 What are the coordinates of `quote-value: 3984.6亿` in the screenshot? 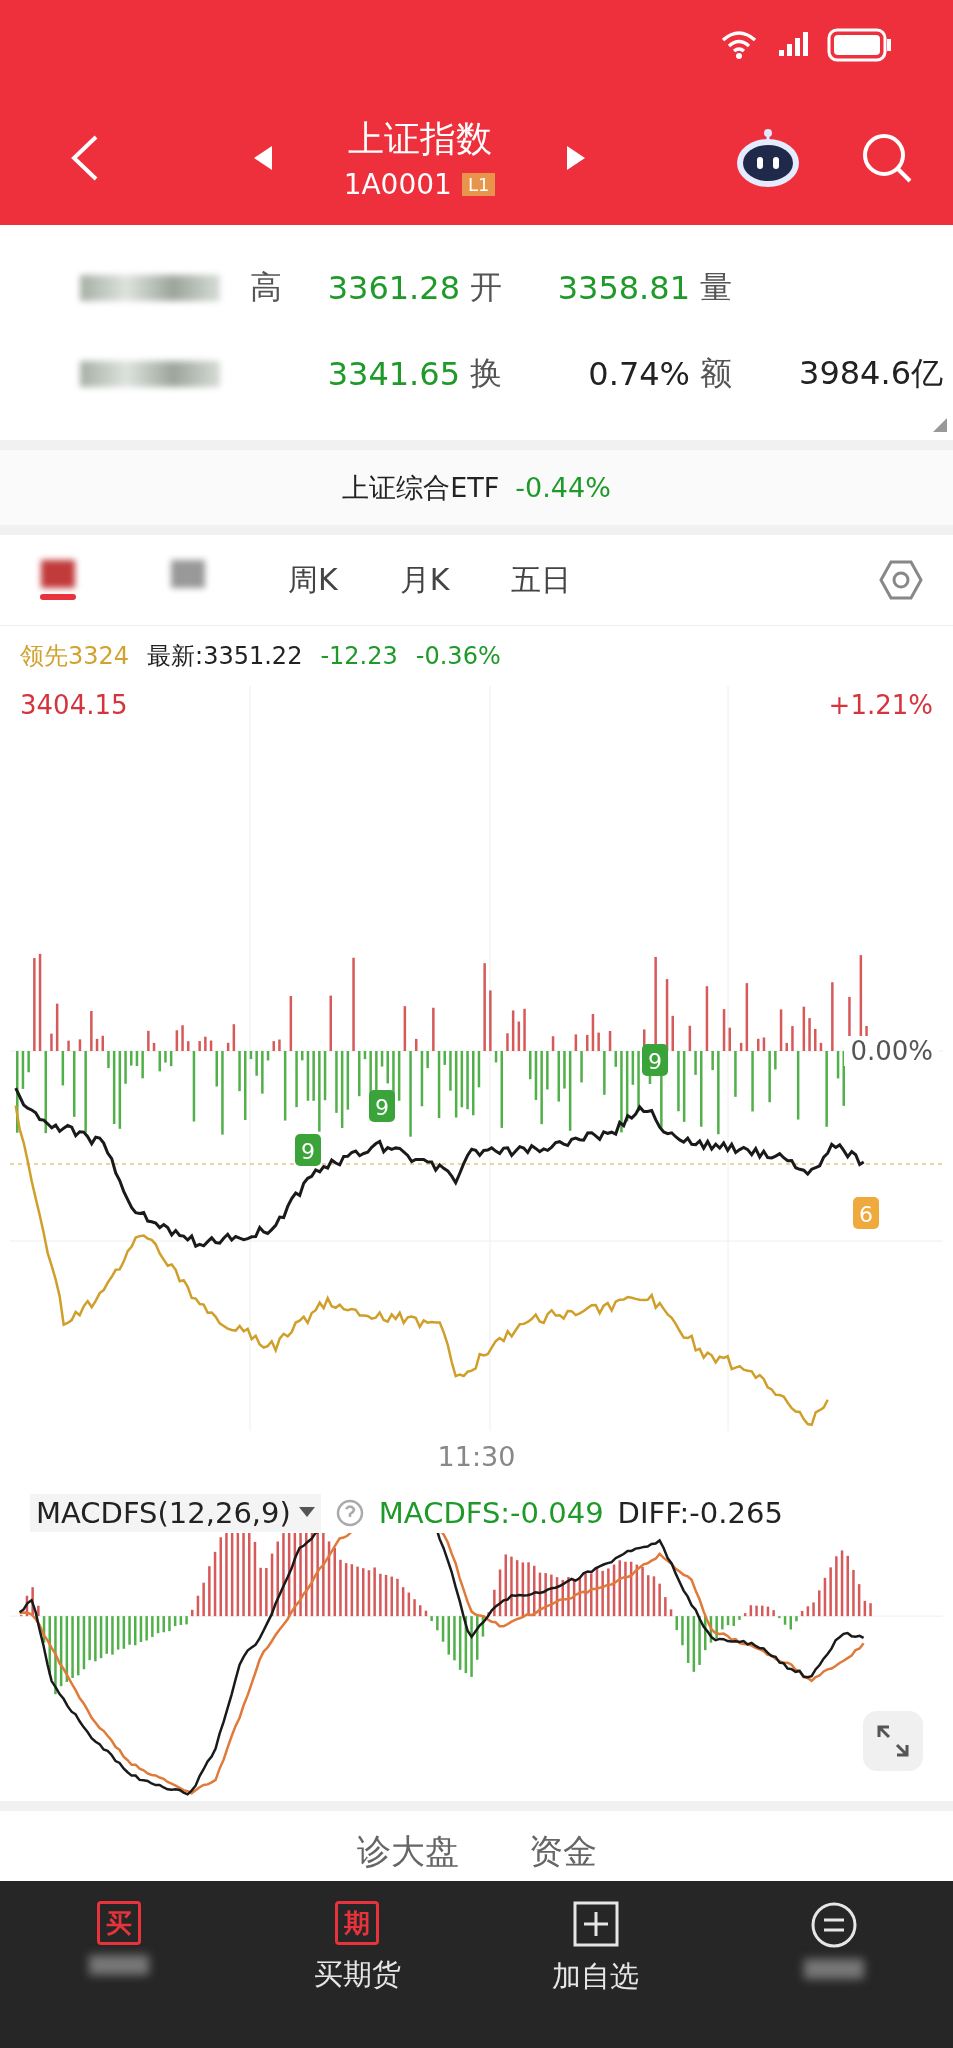 It's located at (871, 373).